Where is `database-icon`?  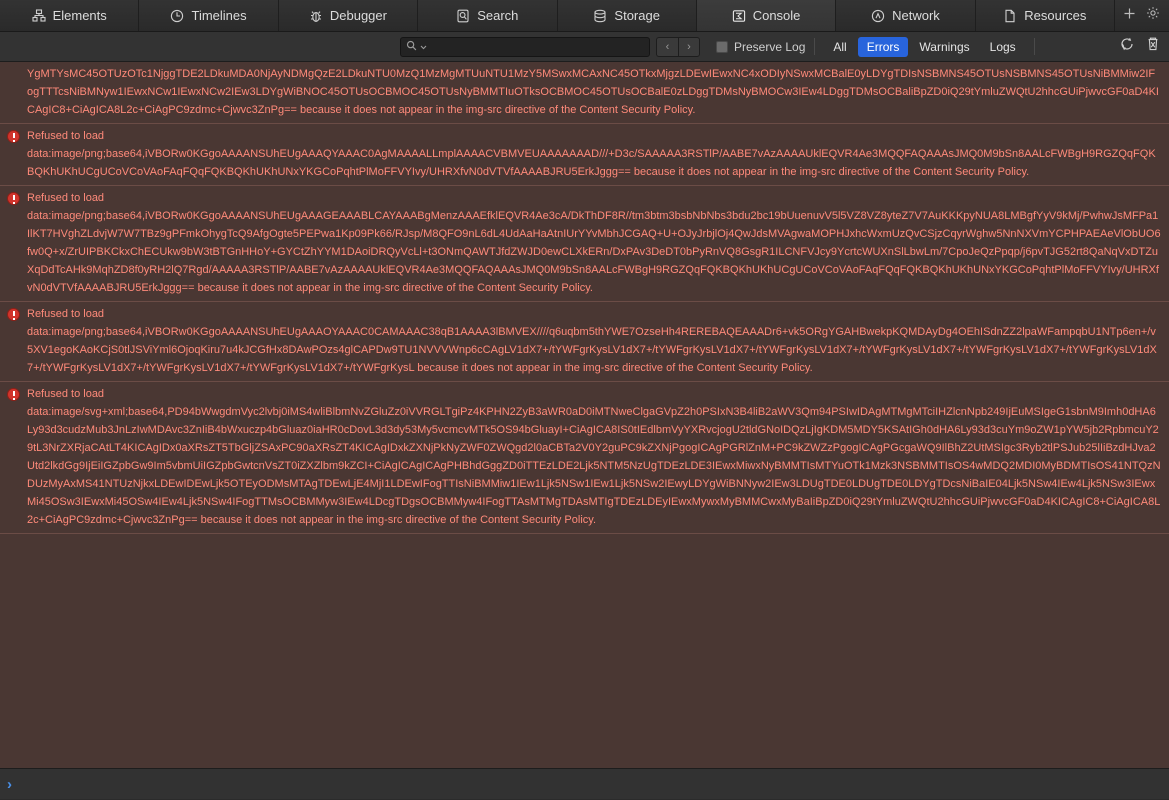 database-icon is located at coordinates (600, 16).